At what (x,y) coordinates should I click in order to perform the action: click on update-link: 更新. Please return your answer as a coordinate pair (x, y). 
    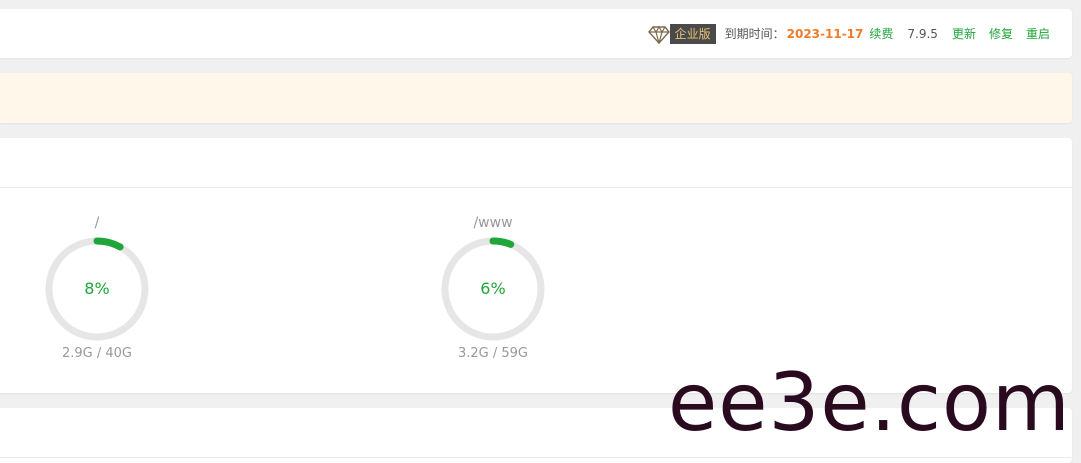
    Looking at the image, I should click on (964, 33).